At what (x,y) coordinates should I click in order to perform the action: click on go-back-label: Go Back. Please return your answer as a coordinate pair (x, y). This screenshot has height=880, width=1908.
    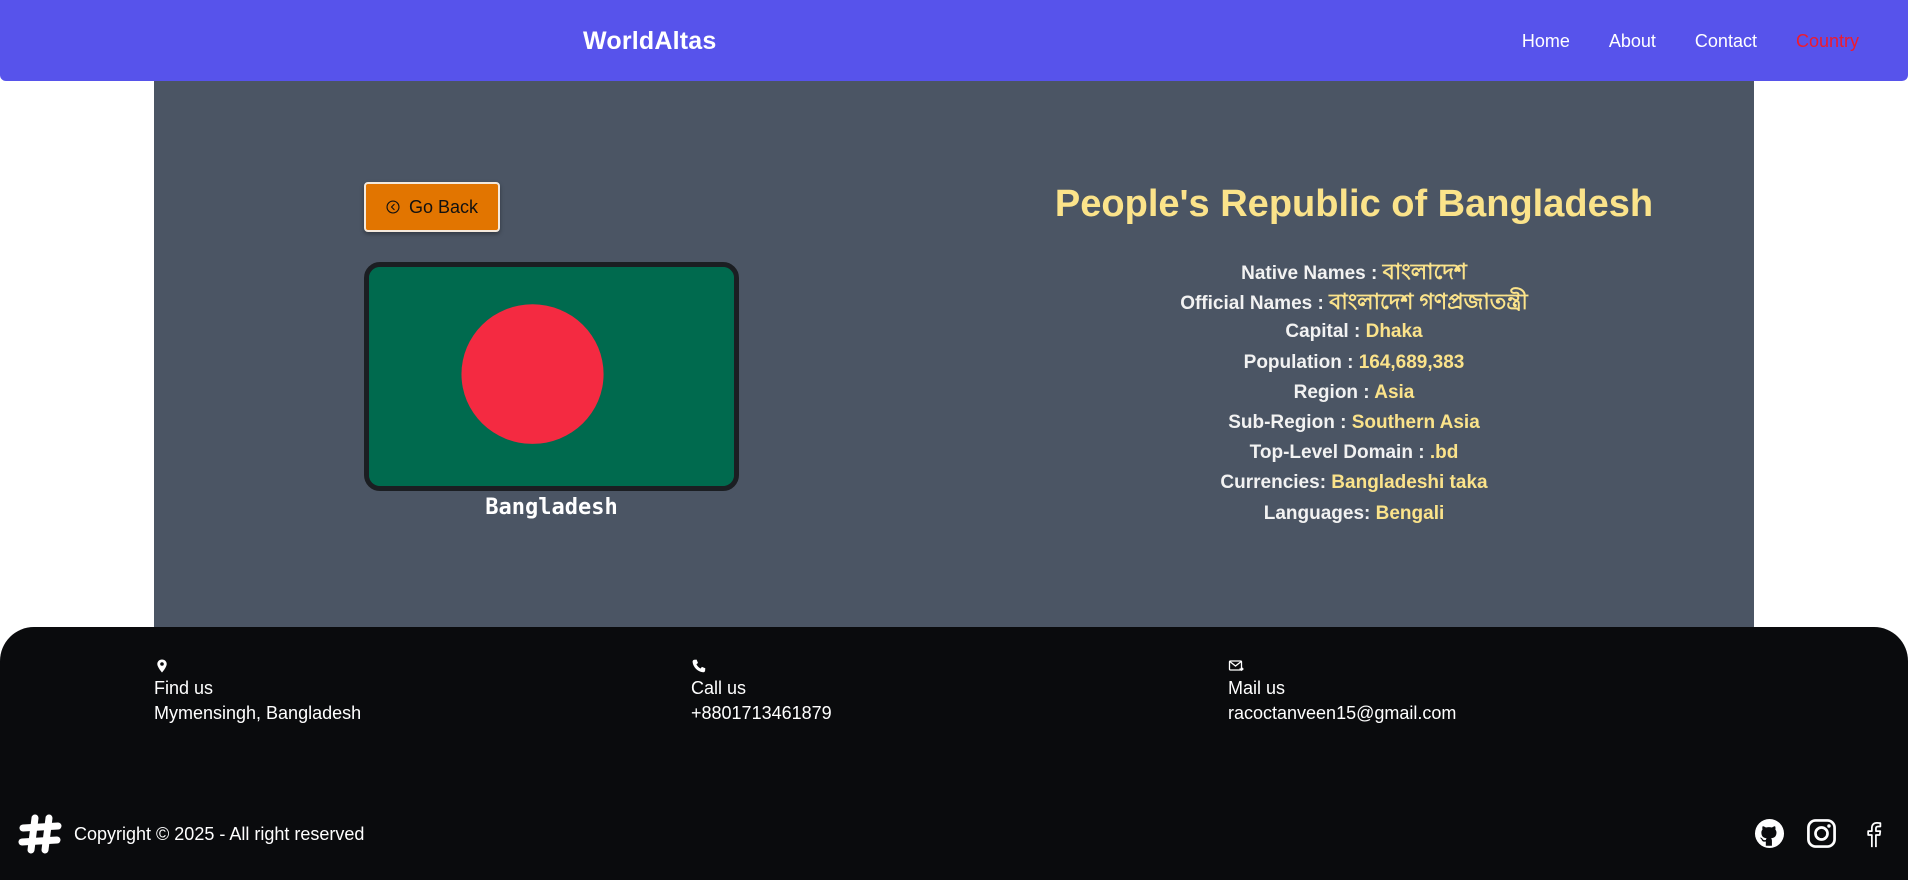
    Looking at the image, I should click on (443, 206).